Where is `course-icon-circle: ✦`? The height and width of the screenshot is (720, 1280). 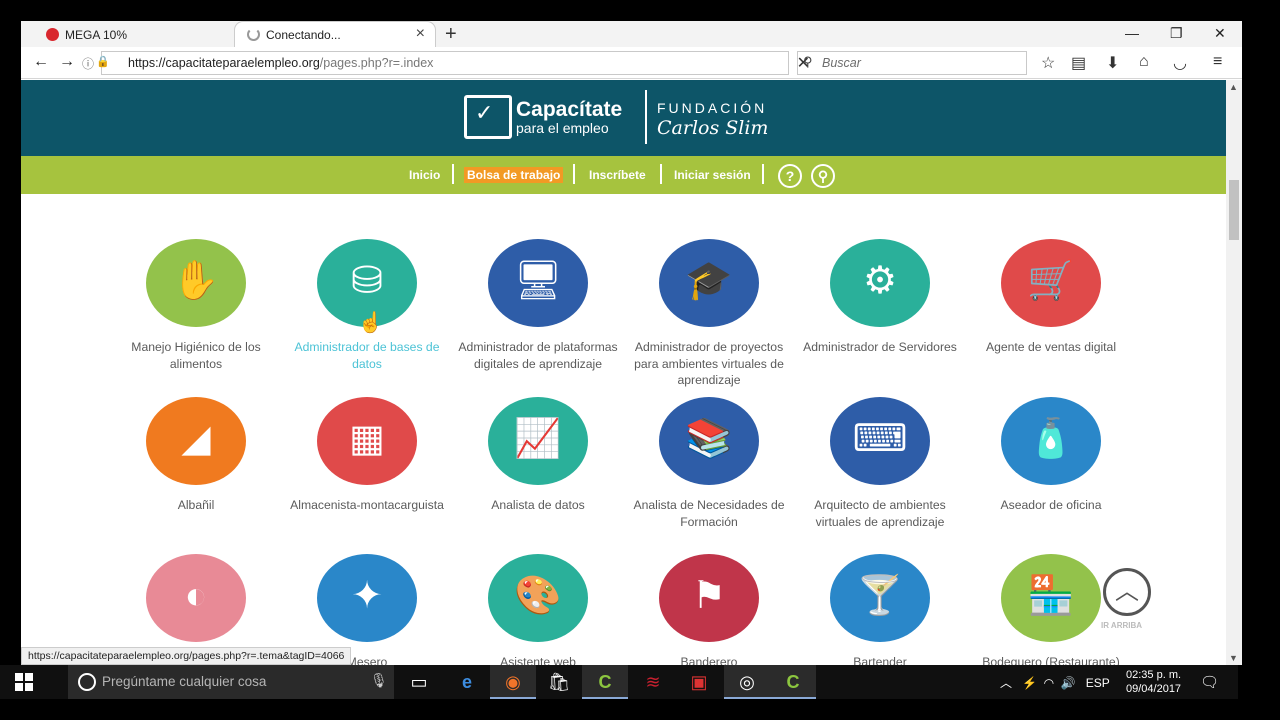 course-icon-circle: ✦ is located at coordinates (367, 598).